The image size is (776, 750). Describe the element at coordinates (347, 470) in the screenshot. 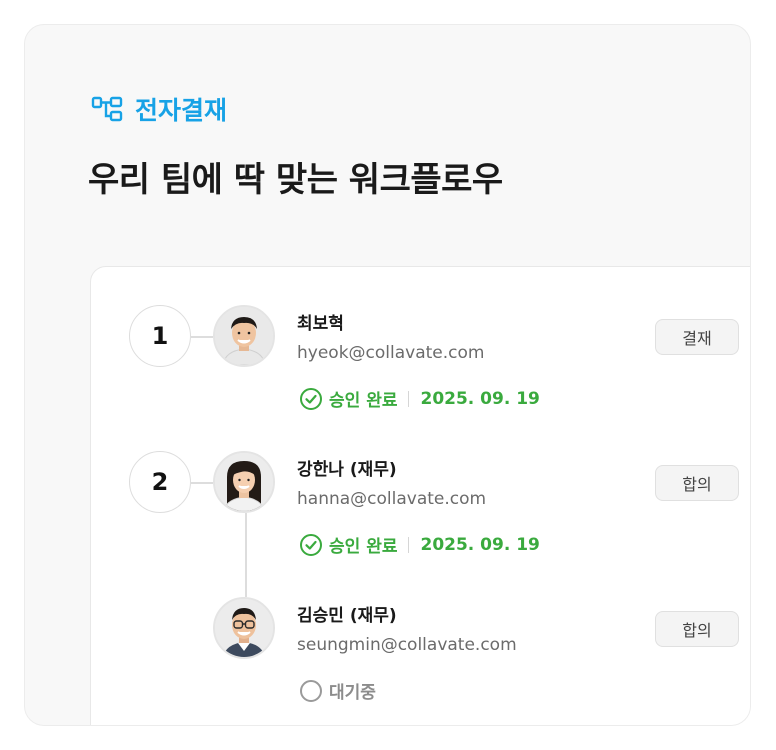

I see `approver-name: 강한나 (재무)` at that location.